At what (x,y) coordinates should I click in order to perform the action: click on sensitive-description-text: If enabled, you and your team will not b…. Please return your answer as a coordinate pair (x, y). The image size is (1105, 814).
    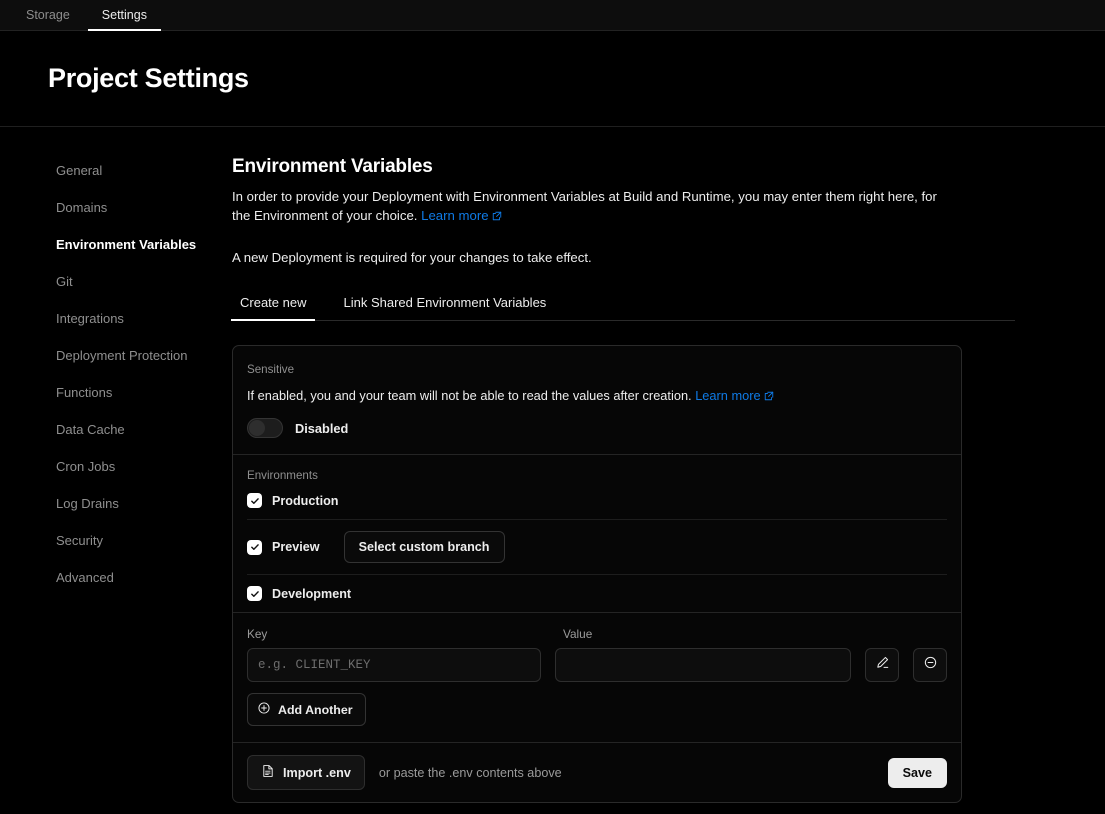
    Looking at the image, I should click on (469, 396).